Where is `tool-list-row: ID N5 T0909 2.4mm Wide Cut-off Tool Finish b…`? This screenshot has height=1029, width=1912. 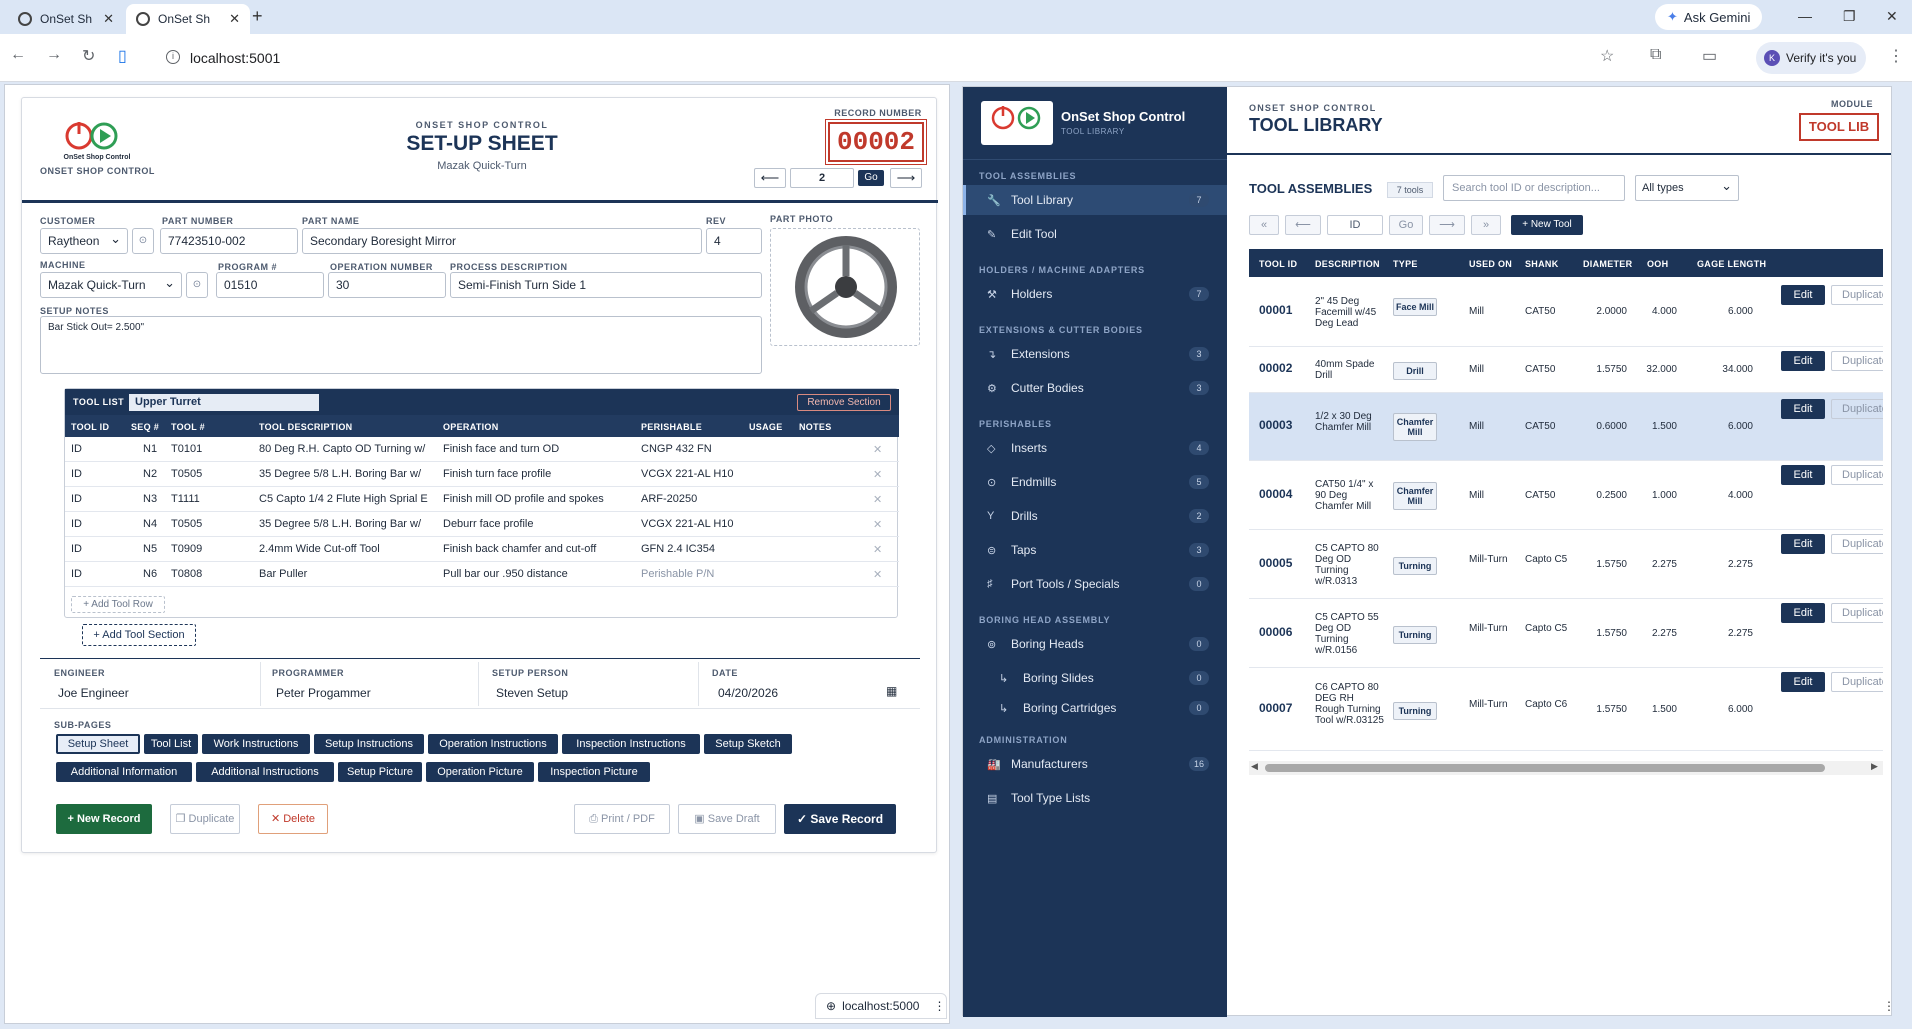 tool-list-row: ID N5 T0909 2.4mm Wide Cut-off Tool Finish b… is located at coordinates (482, 549).